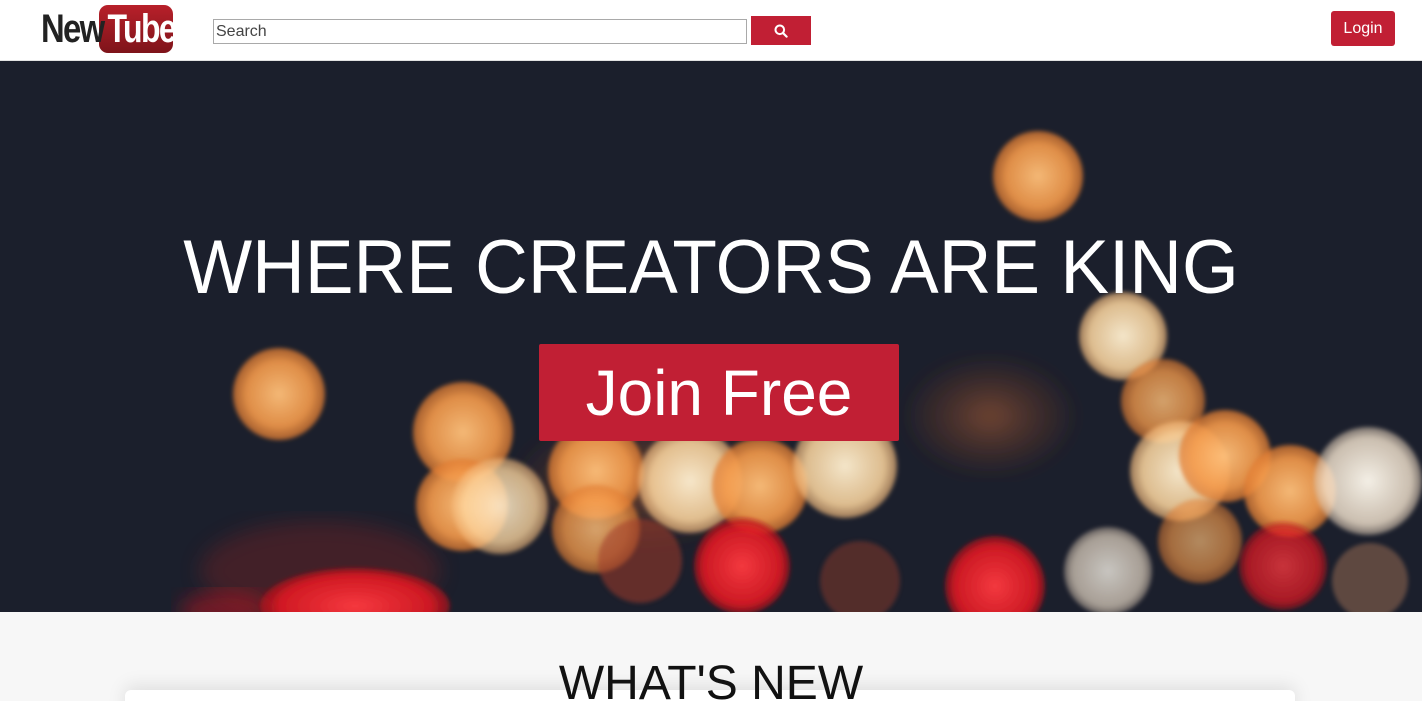 This screenshot has height=701, width=1422. What do you see at coordinates (711, 267) in the screenshot?
I see `hero-title: WHERE CREATORS ARE KING` at bounding box center [711, 267].